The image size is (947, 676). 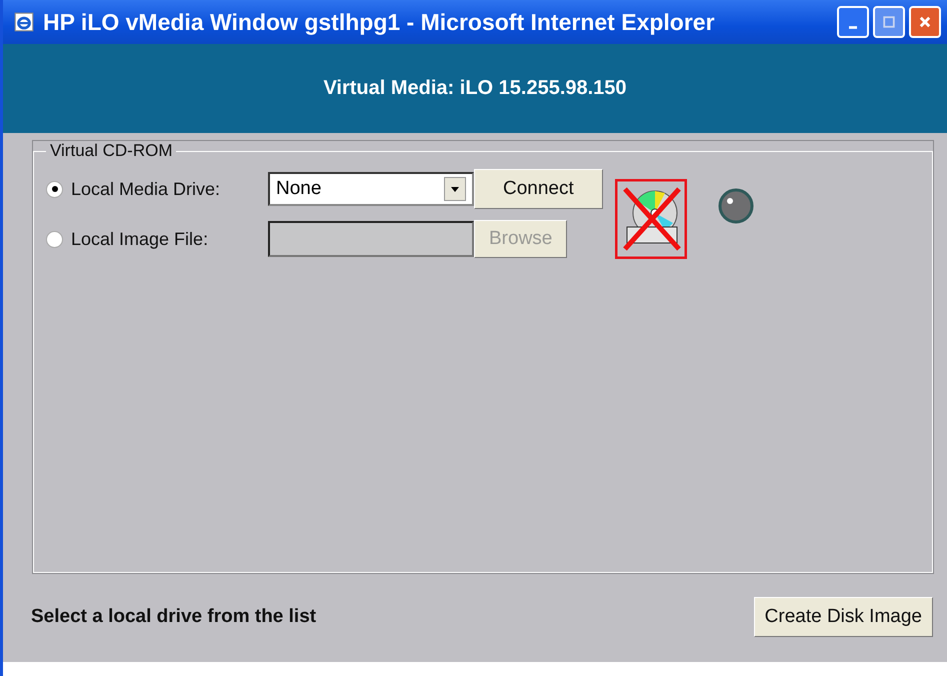 I want to click on radio-option: Local Media Drive:, so click(x=157, y=189).